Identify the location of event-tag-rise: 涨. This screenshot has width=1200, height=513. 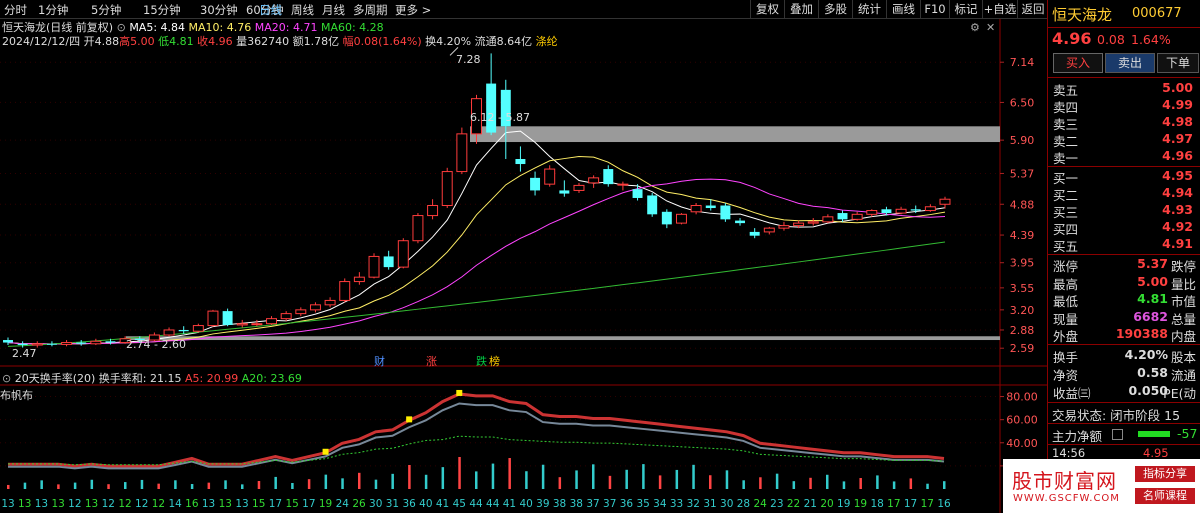
(431, 361).